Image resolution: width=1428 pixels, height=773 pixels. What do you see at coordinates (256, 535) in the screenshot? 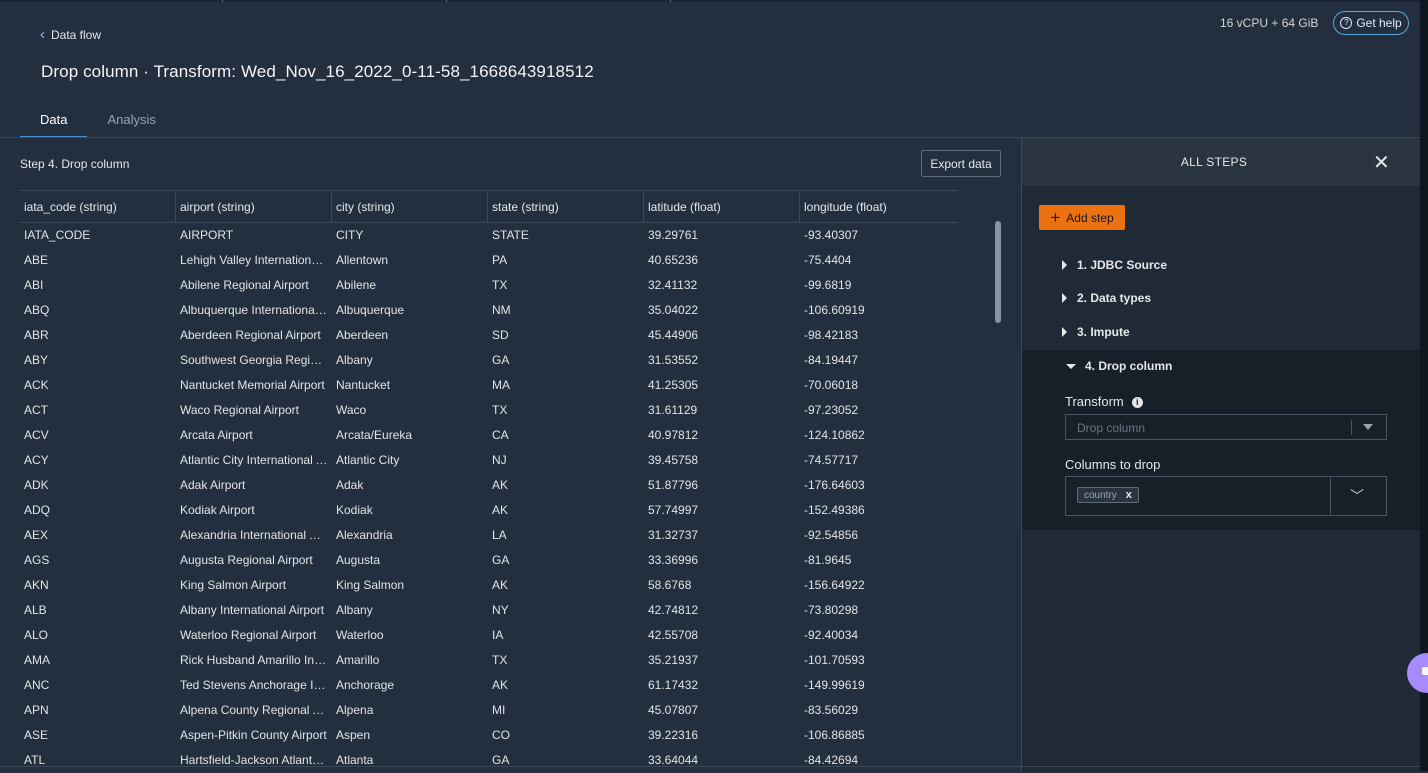
I see `table-cell: Alexandria International Airport` at bounding box center [256, 535].